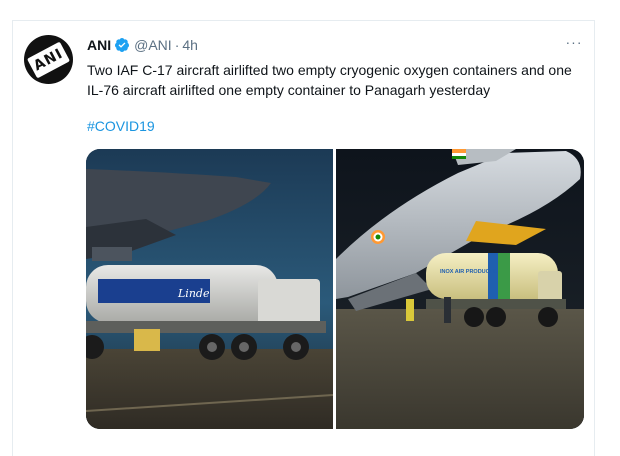  Describe the element at coordinates (153, 45) in the screenshot. I see `handle: @ANI` at that location.